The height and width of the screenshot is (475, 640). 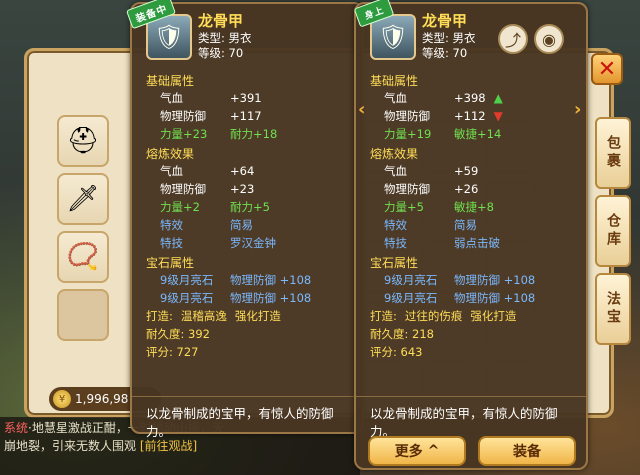 I want to click on forge-label: 打造:, so click(x=159, y=316).